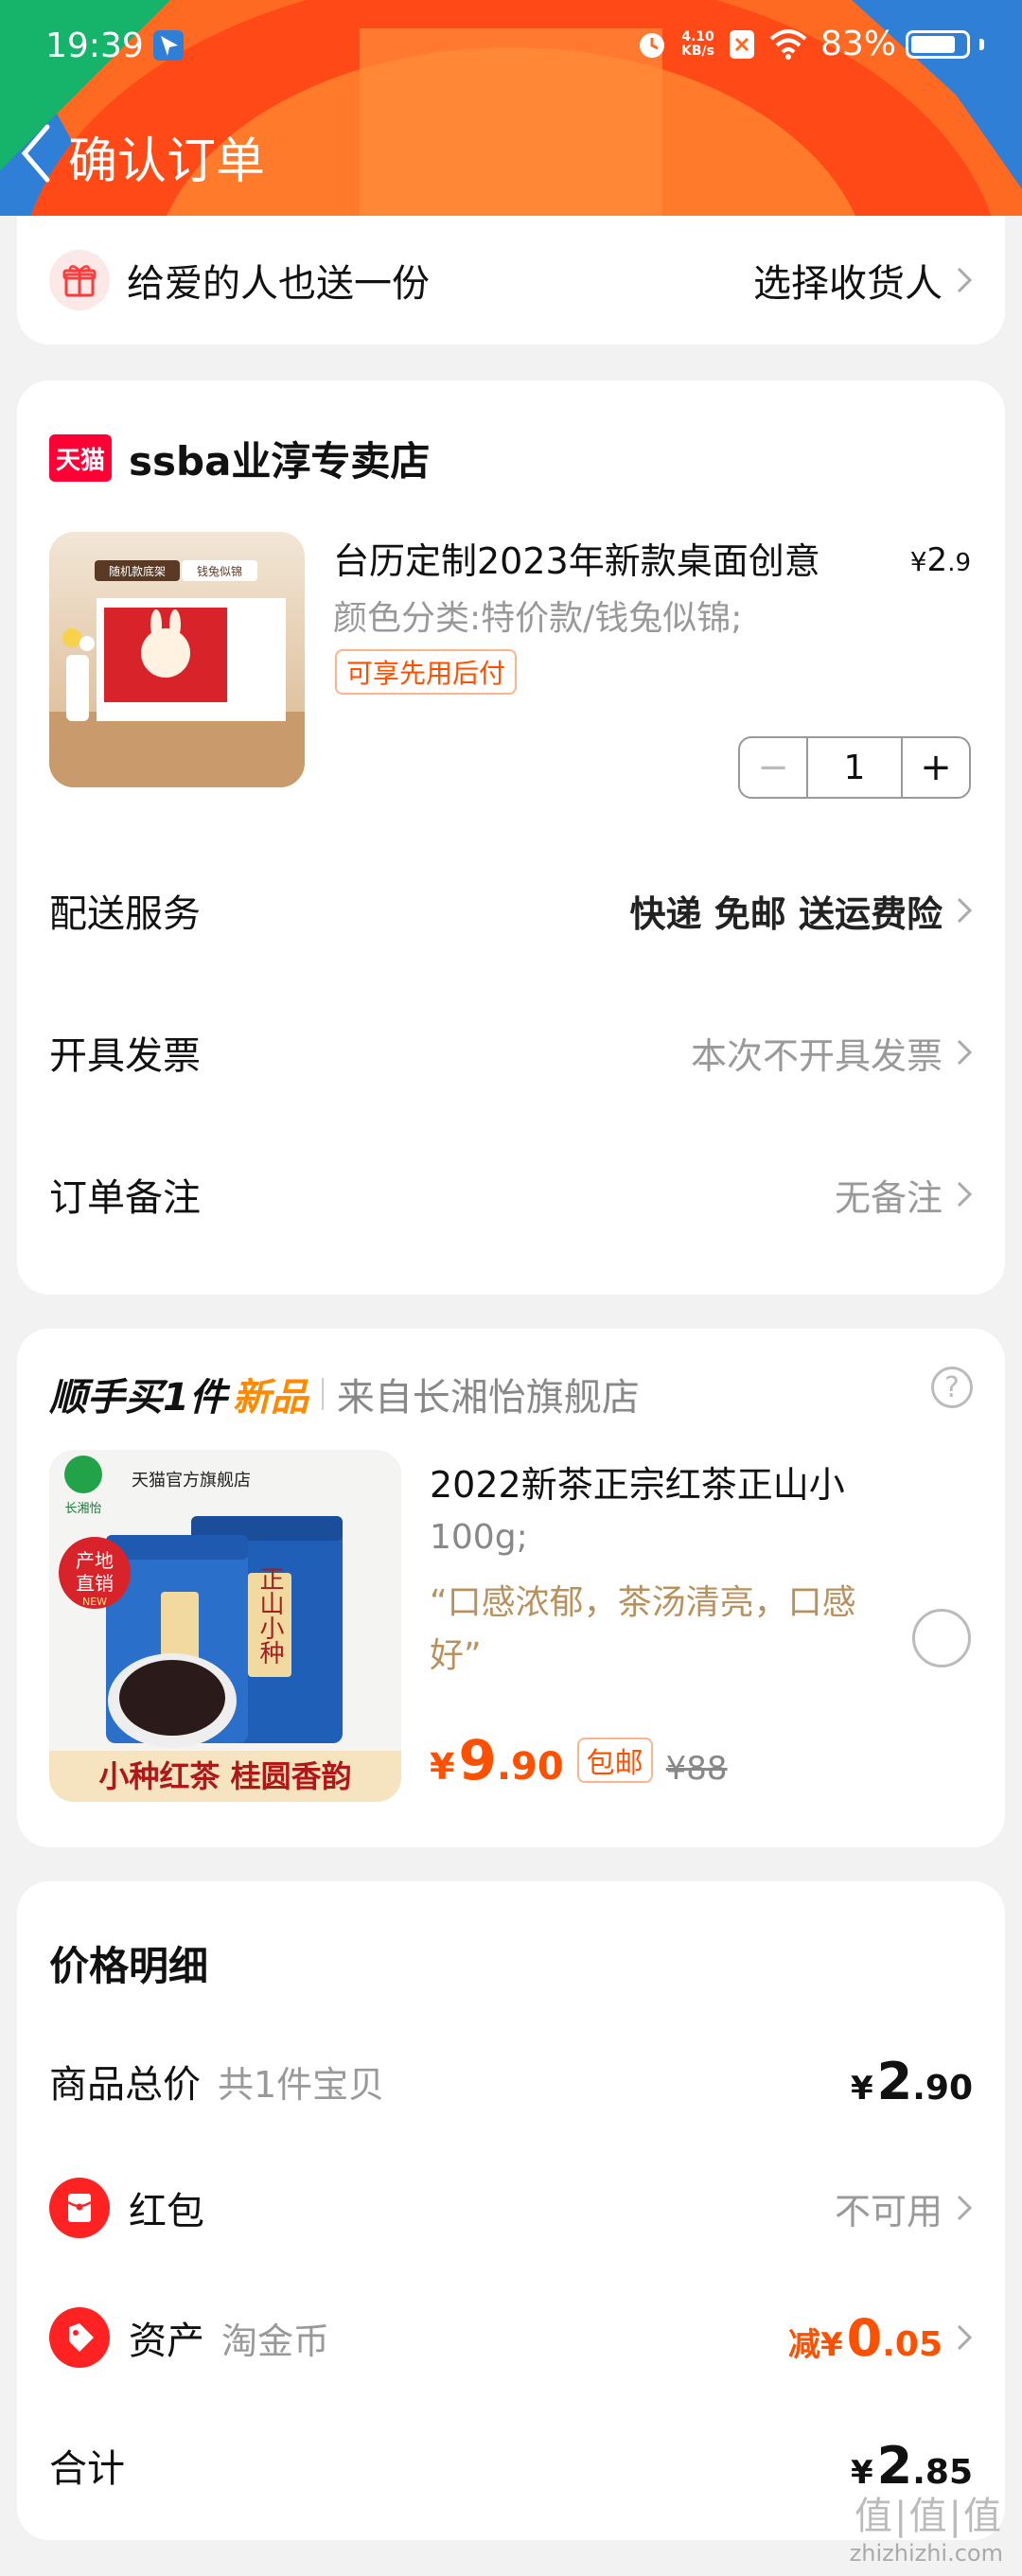 The height and width of the screenshot is (2576, 1022). Describe the element at coordinates (82, 1509) in the screenshot. I see `brand-text: 长湘怡` at that location.